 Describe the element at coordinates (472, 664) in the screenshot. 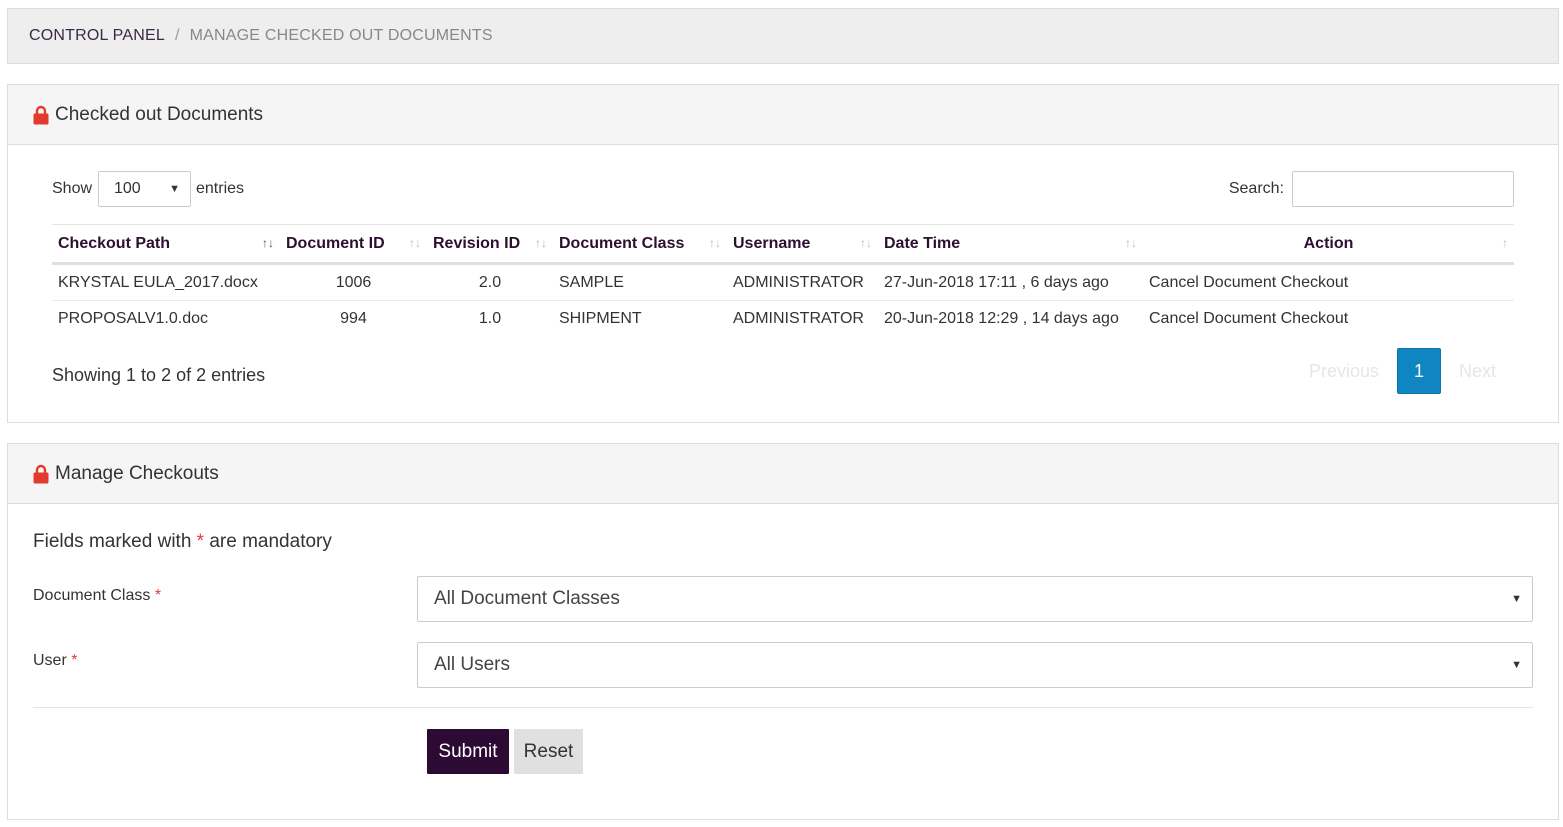

I see `user-select-value: All Users` at that location.